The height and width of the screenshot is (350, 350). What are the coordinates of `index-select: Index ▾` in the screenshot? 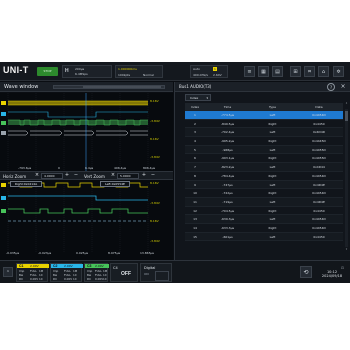 It's located at (198, 97).